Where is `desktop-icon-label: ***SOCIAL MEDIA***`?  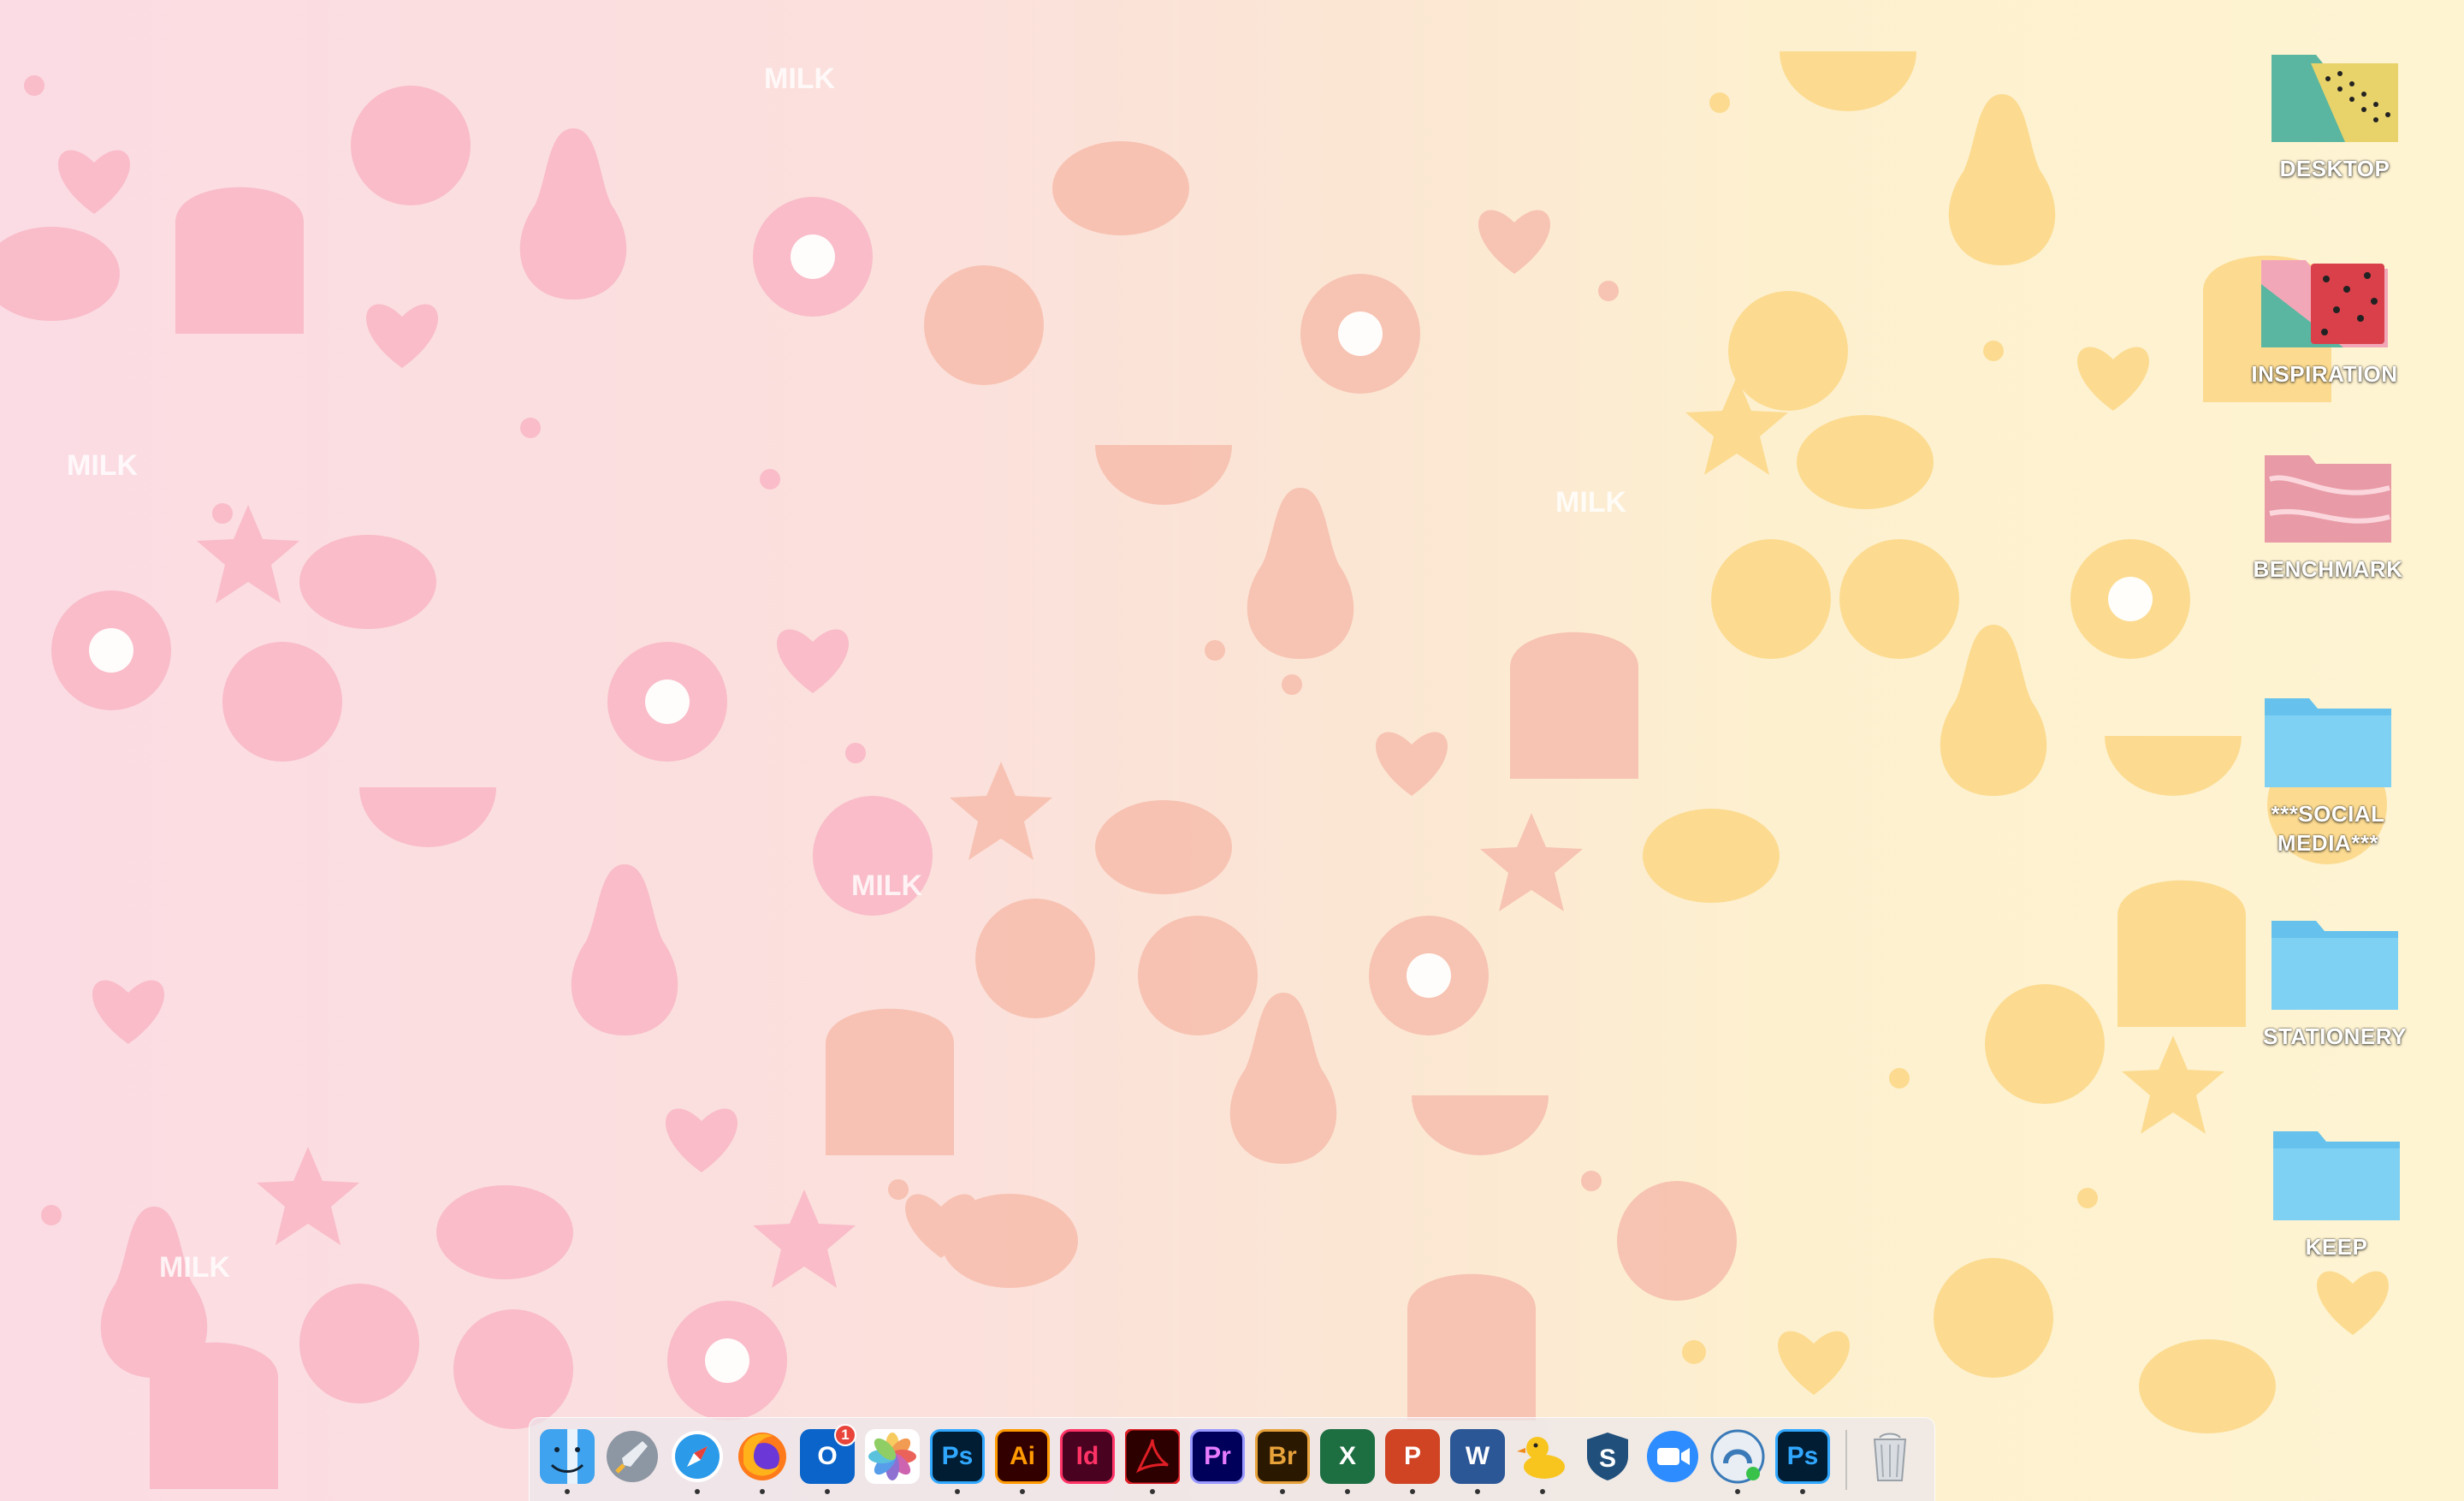 desktop-icon-label: ***SOCIAL MEDIA*** is located at coordinates (2328, 828).